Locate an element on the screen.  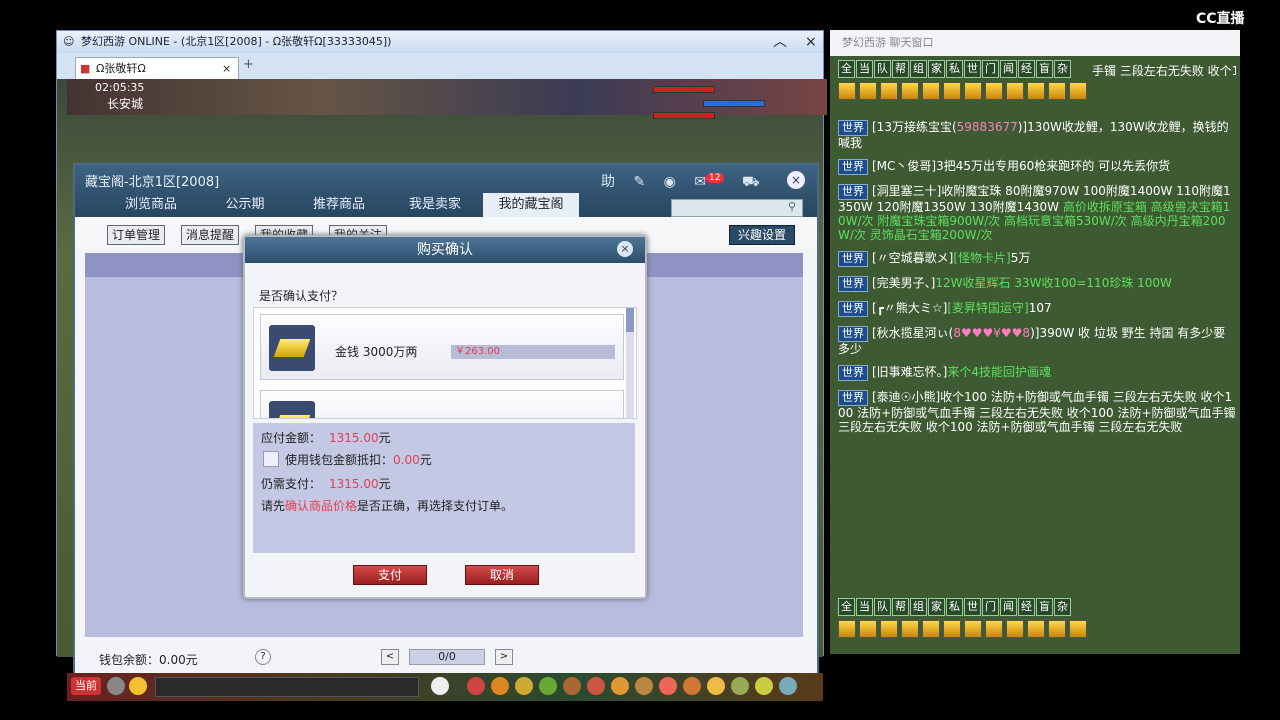
confirm-price-link: 确认商品价格 is located at coordinates (321, 506).